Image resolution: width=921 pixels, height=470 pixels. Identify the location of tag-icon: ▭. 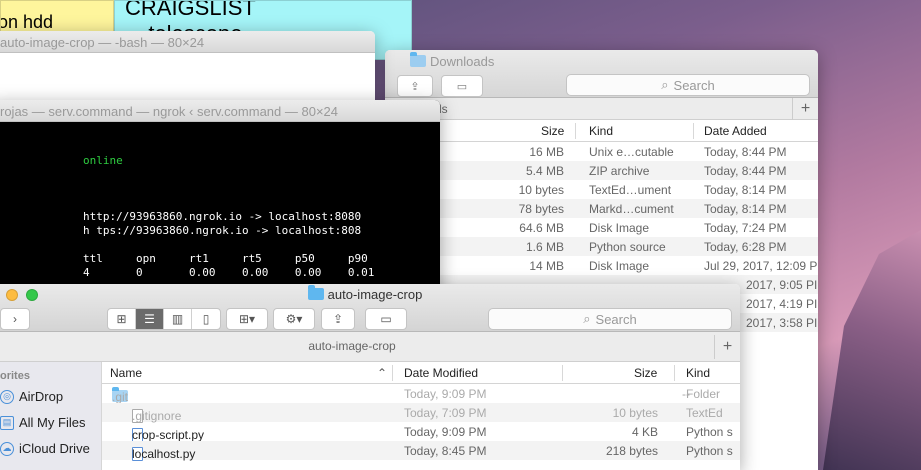
(386, 319).